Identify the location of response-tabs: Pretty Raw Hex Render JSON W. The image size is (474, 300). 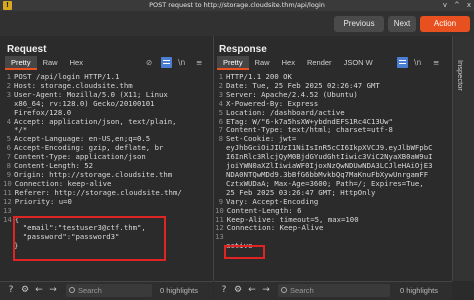
(298, 63).